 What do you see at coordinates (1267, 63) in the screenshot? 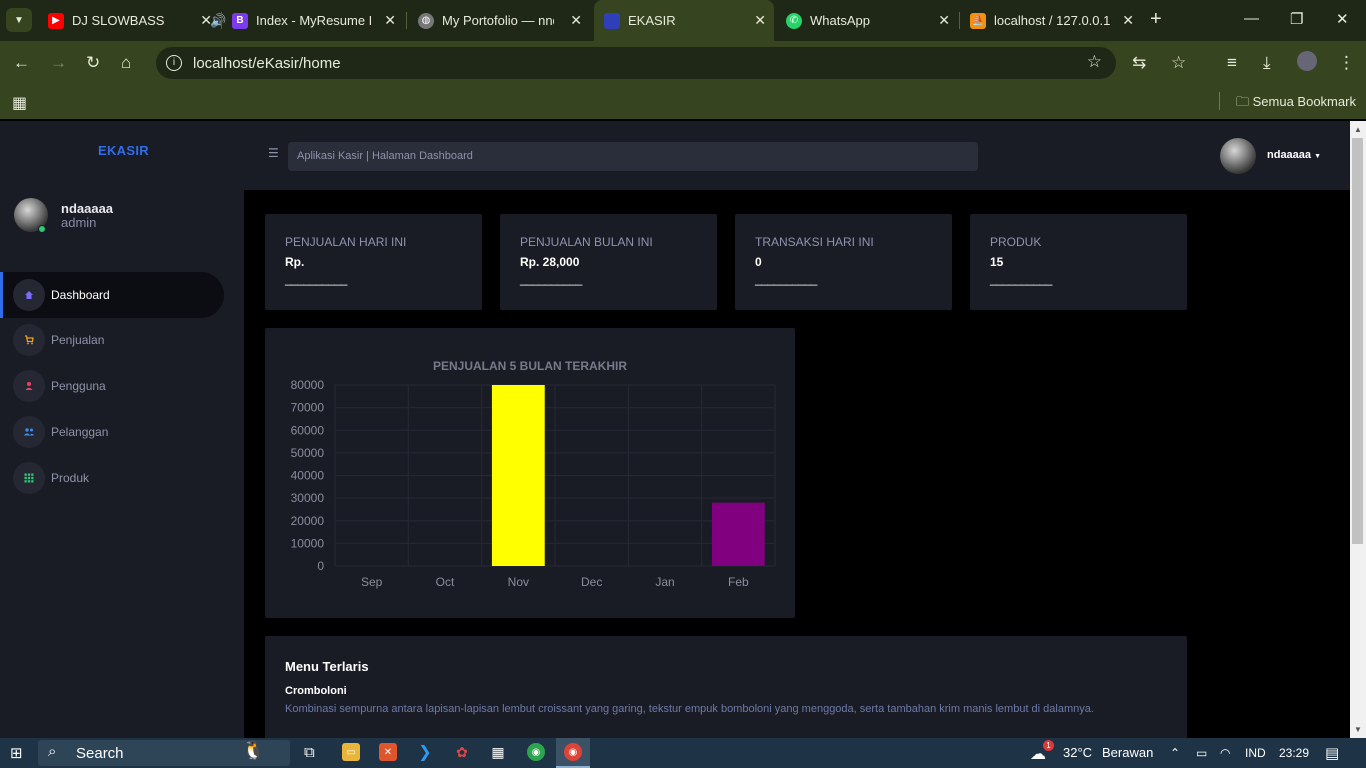
I see `download-icon: ⤓` at bounding box center [1267, 63].